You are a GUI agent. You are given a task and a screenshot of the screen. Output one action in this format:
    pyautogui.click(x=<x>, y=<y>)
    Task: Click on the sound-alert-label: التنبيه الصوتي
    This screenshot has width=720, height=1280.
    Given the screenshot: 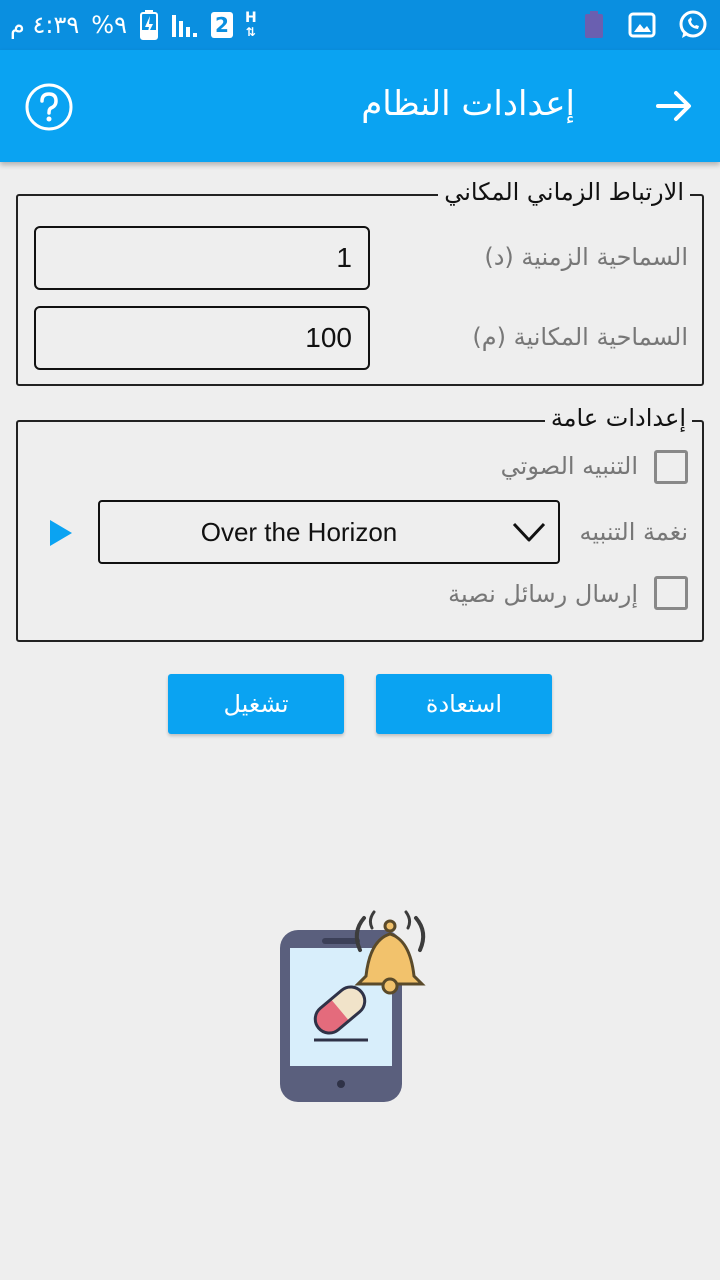 What is the action you would take?
    pyautogui.click(x=569, y=466)
    